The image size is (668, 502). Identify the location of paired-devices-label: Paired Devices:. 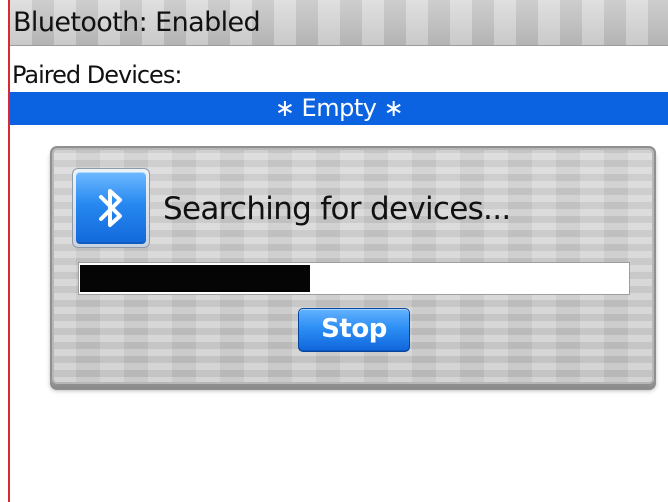
(97, 75).